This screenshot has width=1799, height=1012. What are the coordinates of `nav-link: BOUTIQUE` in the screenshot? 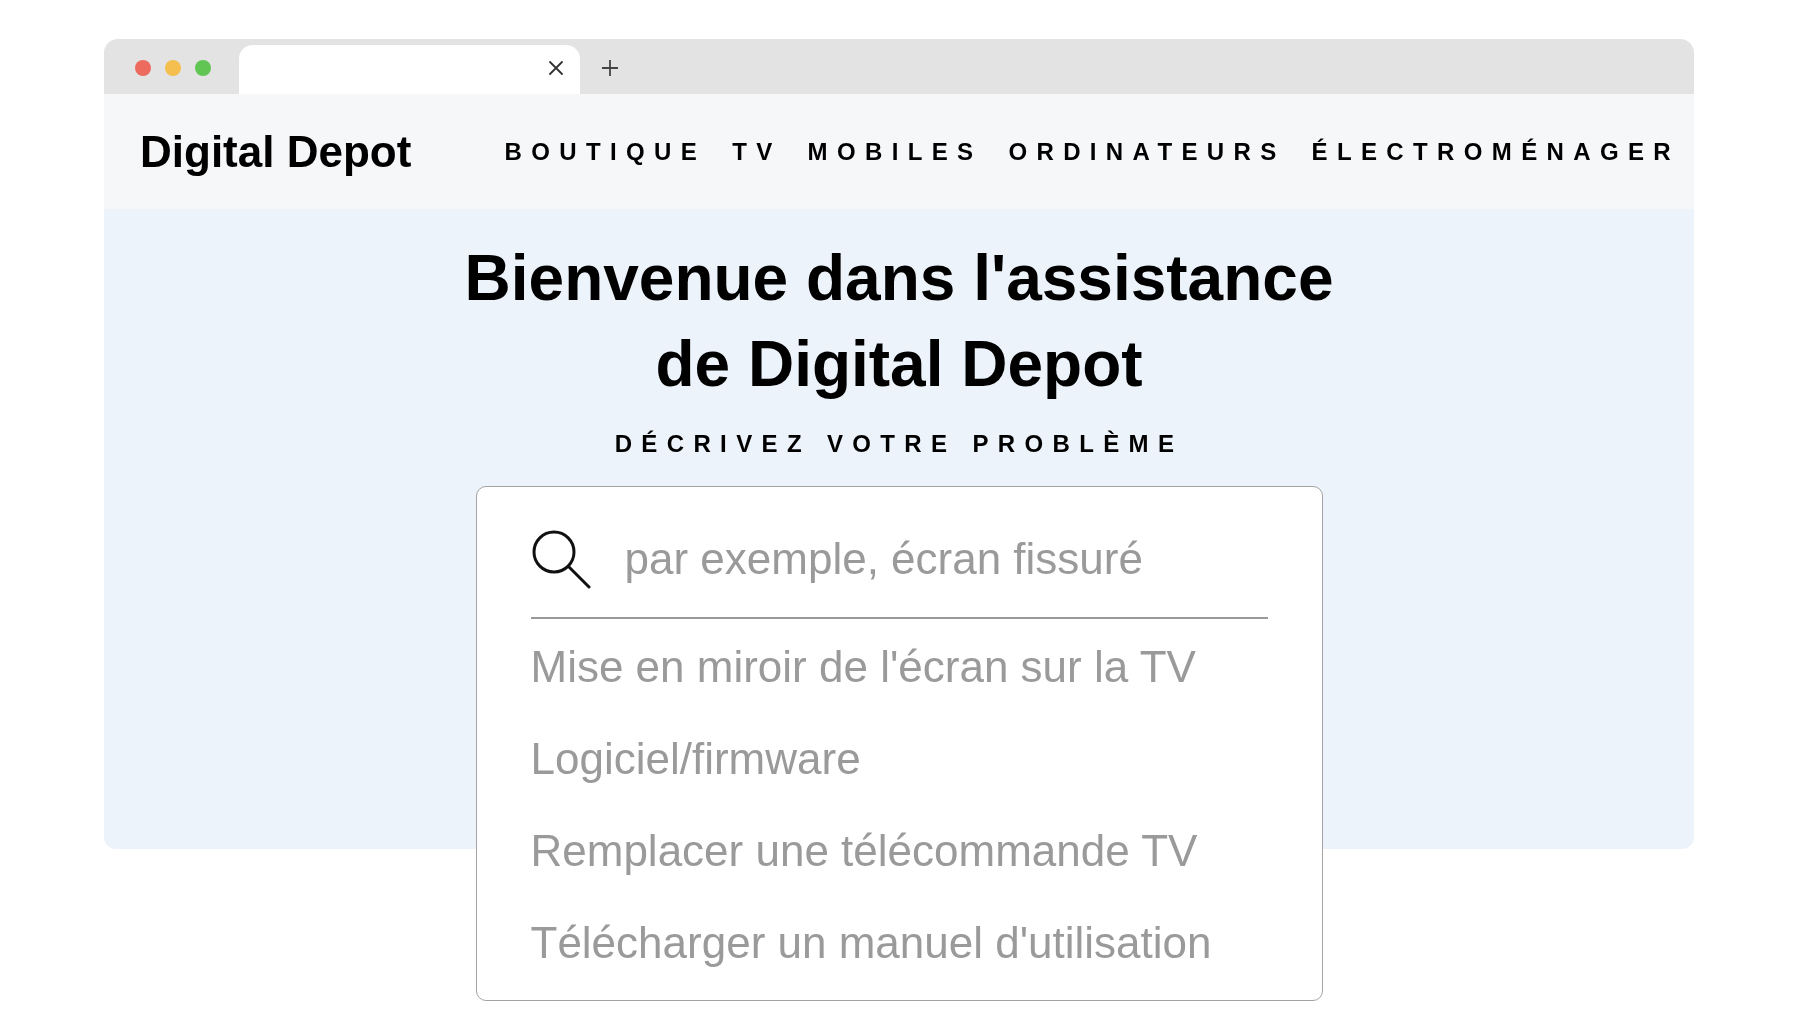 It's located at (605, 151).